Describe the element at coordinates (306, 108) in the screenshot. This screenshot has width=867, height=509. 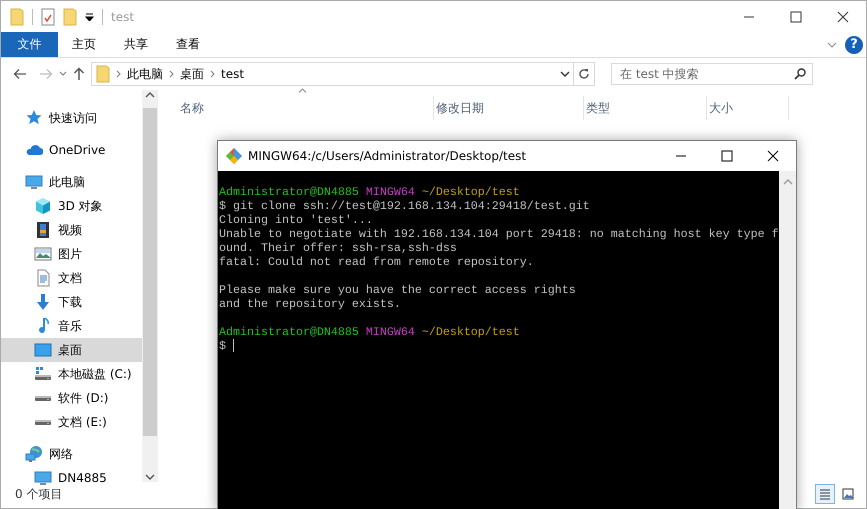
I see `column-header: 名称` at that location.